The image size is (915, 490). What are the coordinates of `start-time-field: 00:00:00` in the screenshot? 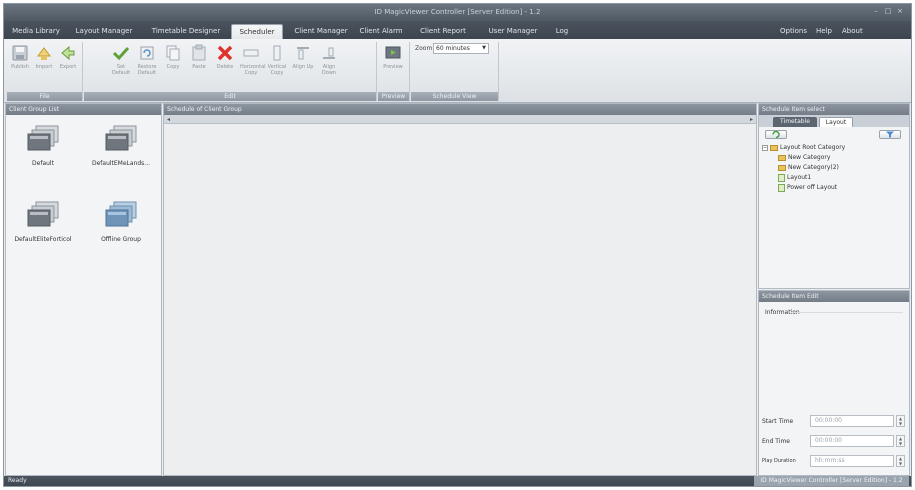 It's located at (852, 421).